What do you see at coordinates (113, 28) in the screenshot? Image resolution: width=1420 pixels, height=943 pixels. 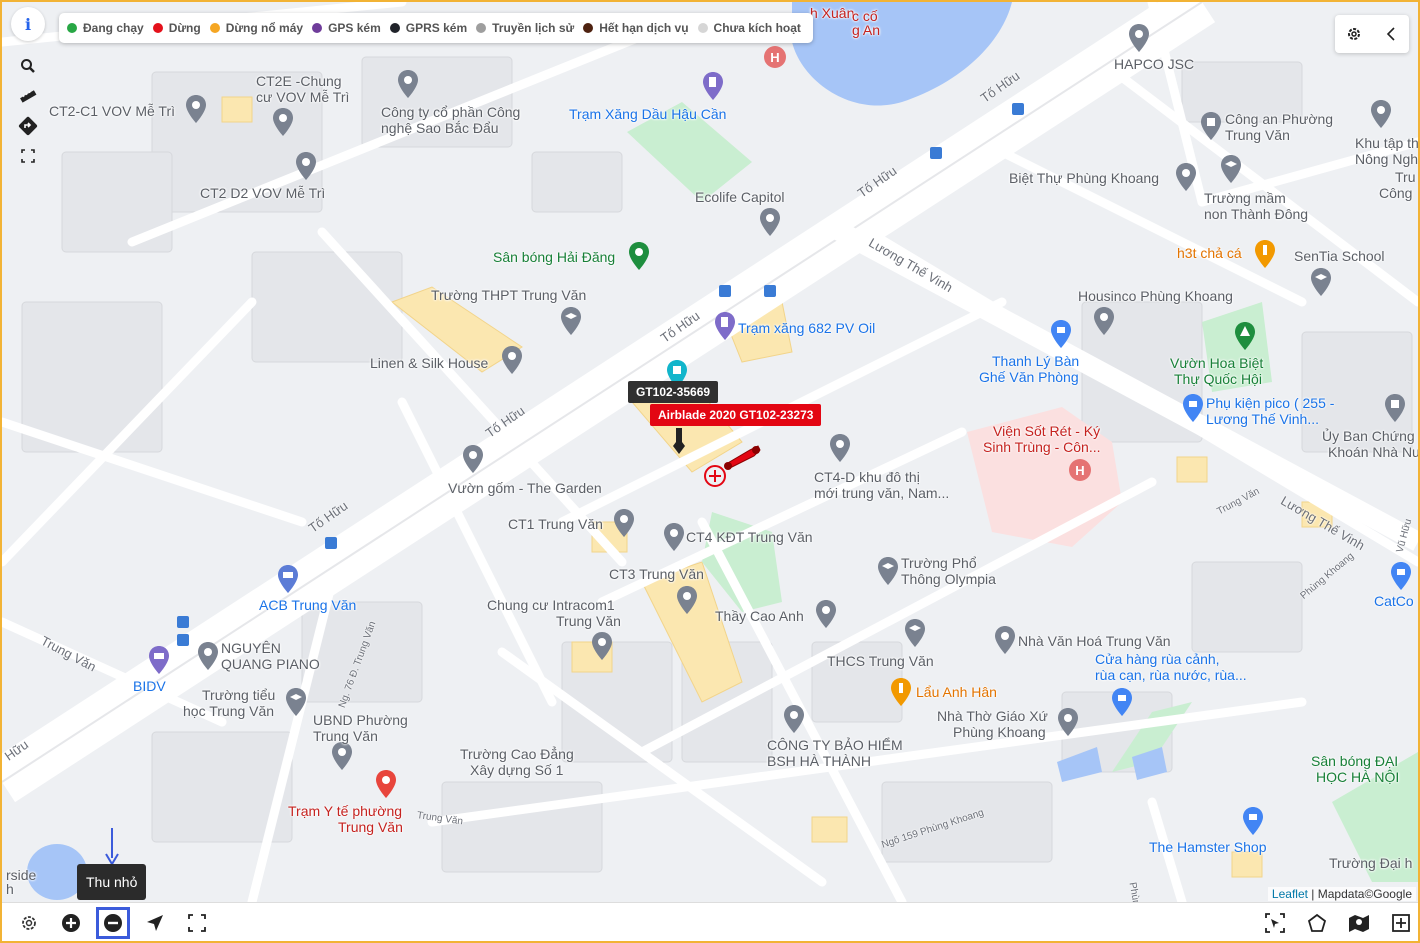 I see `legend-label: Đang chạy` at bounding box center [113, 28].